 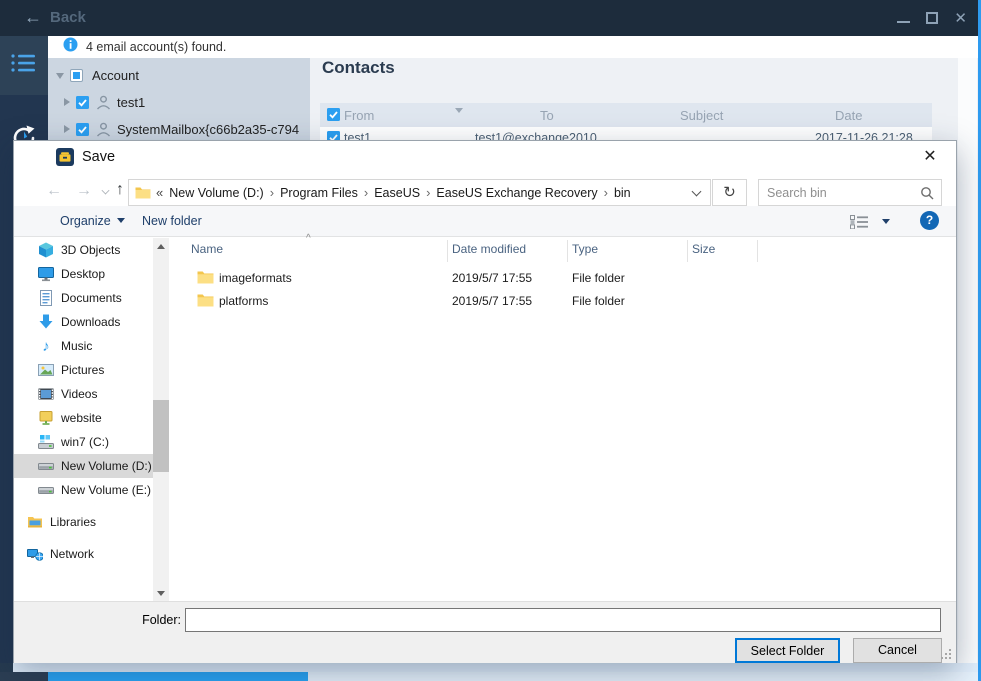 I want to click on place-item-music: ♪ Music, so click(x=83, y=346).